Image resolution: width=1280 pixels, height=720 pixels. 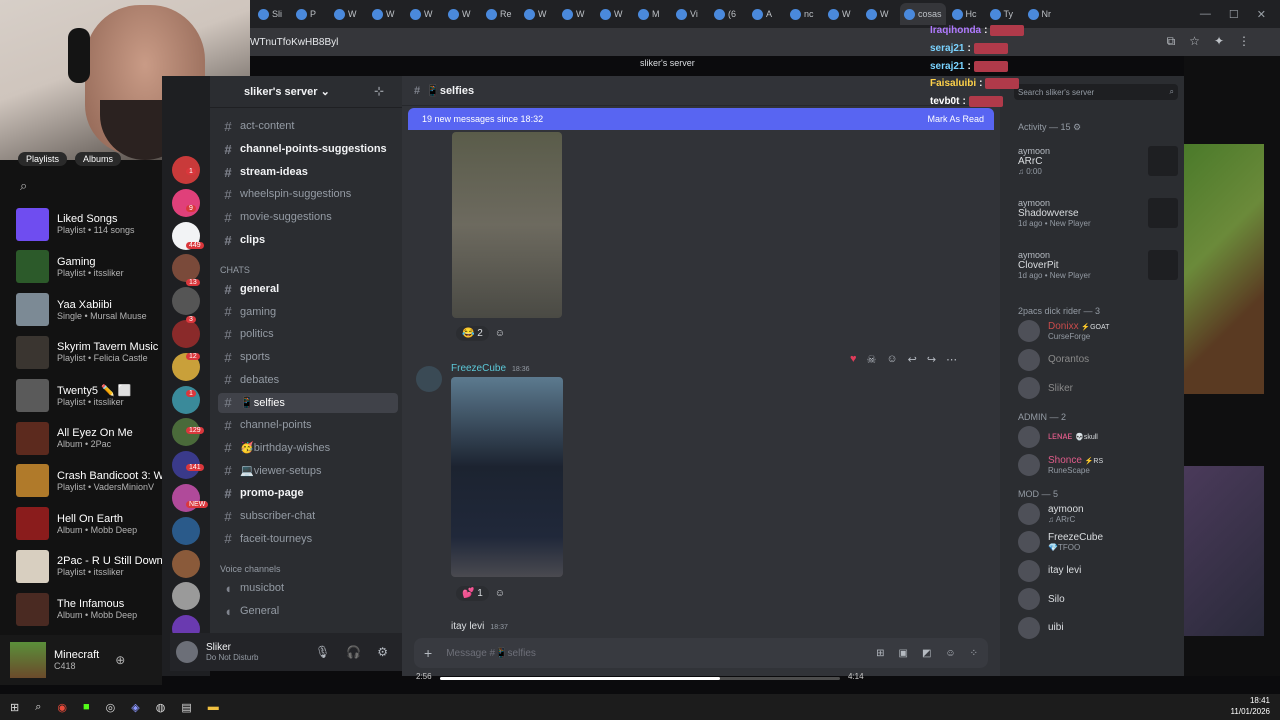 What do you see at coordinates (923, 14) in the screenshot?
I see `browser-tab: cosas` at bounding box center [923, 14].